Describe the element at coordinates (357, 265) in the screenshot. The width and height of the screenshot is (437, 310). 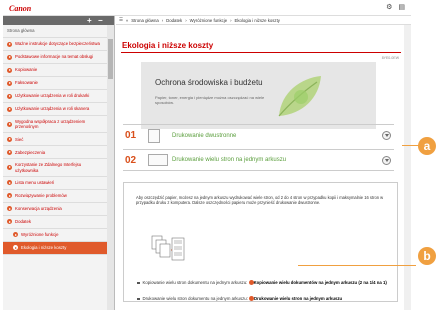
I see `callout-line` at that location.